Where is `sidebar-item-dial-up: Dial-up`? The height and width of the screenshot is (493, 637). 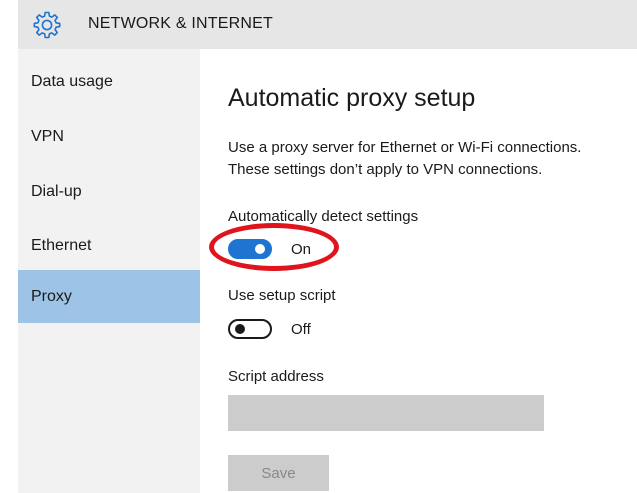
sidebar-item-dial-up: Dial-up is located at coordinates (109, 190).